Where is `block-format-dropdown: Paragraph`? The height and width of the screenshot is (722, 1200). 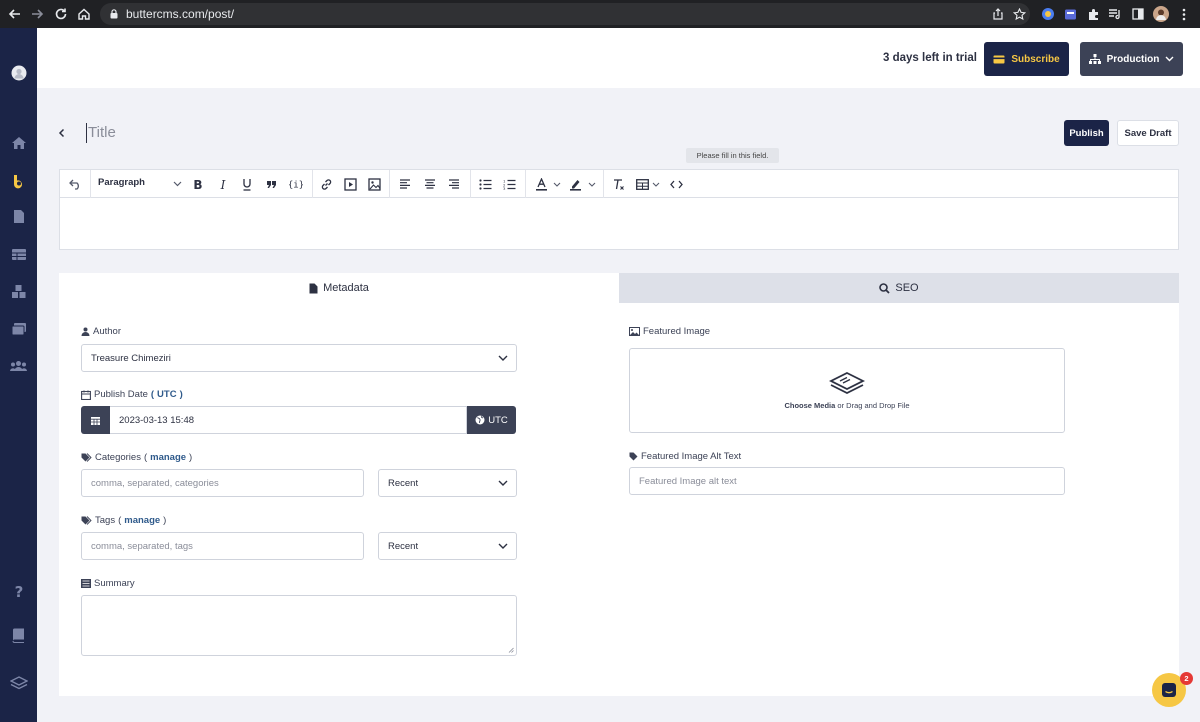 block-format-dropdown: Paragraph is located at coordinates (121, 182).